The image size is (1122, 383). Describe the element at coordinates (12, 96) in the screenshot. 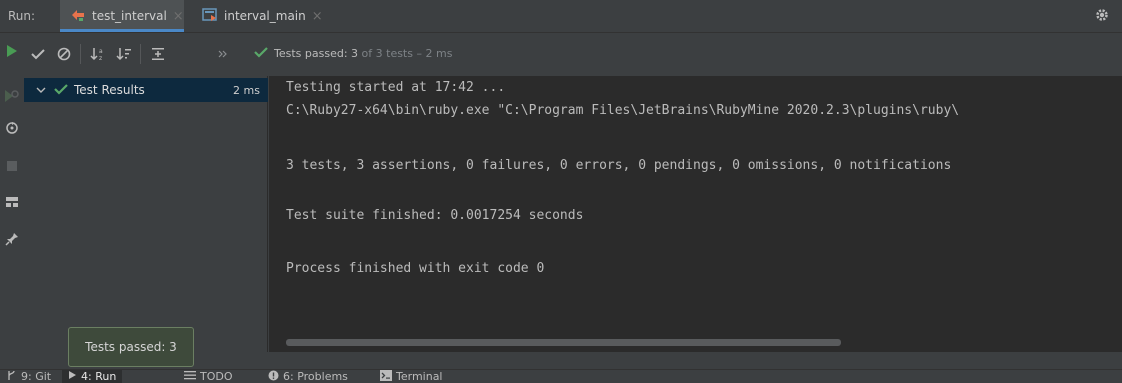

I see `rerun-failed-icon` at that location.